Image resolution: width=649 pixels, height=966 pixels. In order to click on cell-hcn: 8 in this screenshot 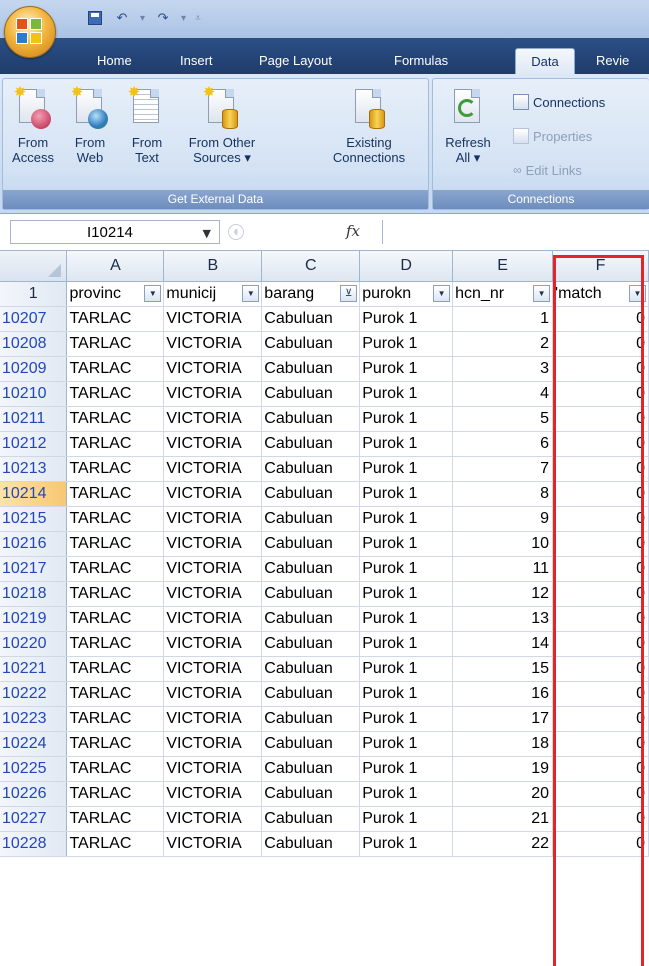, I will do `click(503, 494)`.